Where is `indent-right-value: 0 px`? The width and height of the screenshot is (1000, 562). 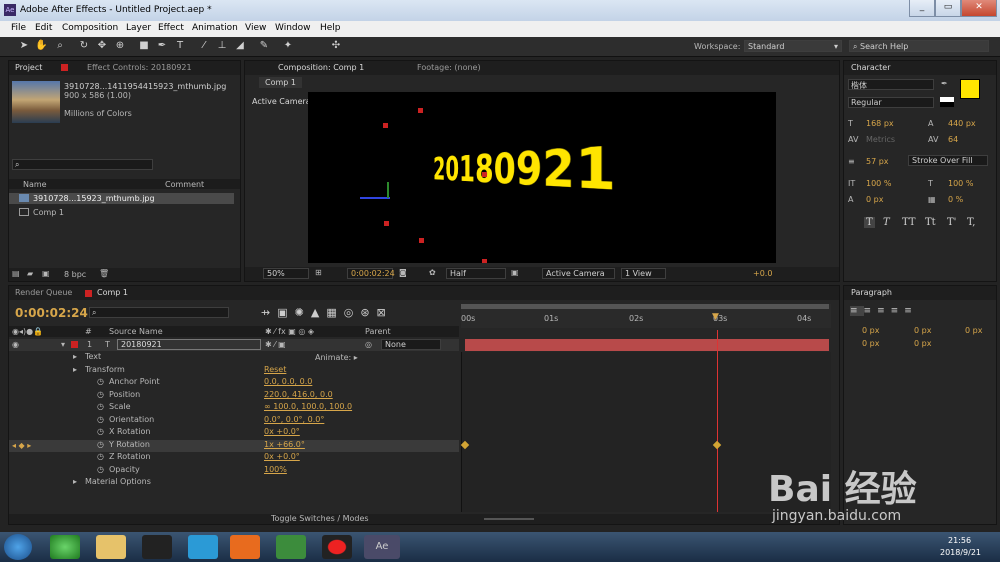 indent-right-value: 0 px is located at coordinates (922, 330).